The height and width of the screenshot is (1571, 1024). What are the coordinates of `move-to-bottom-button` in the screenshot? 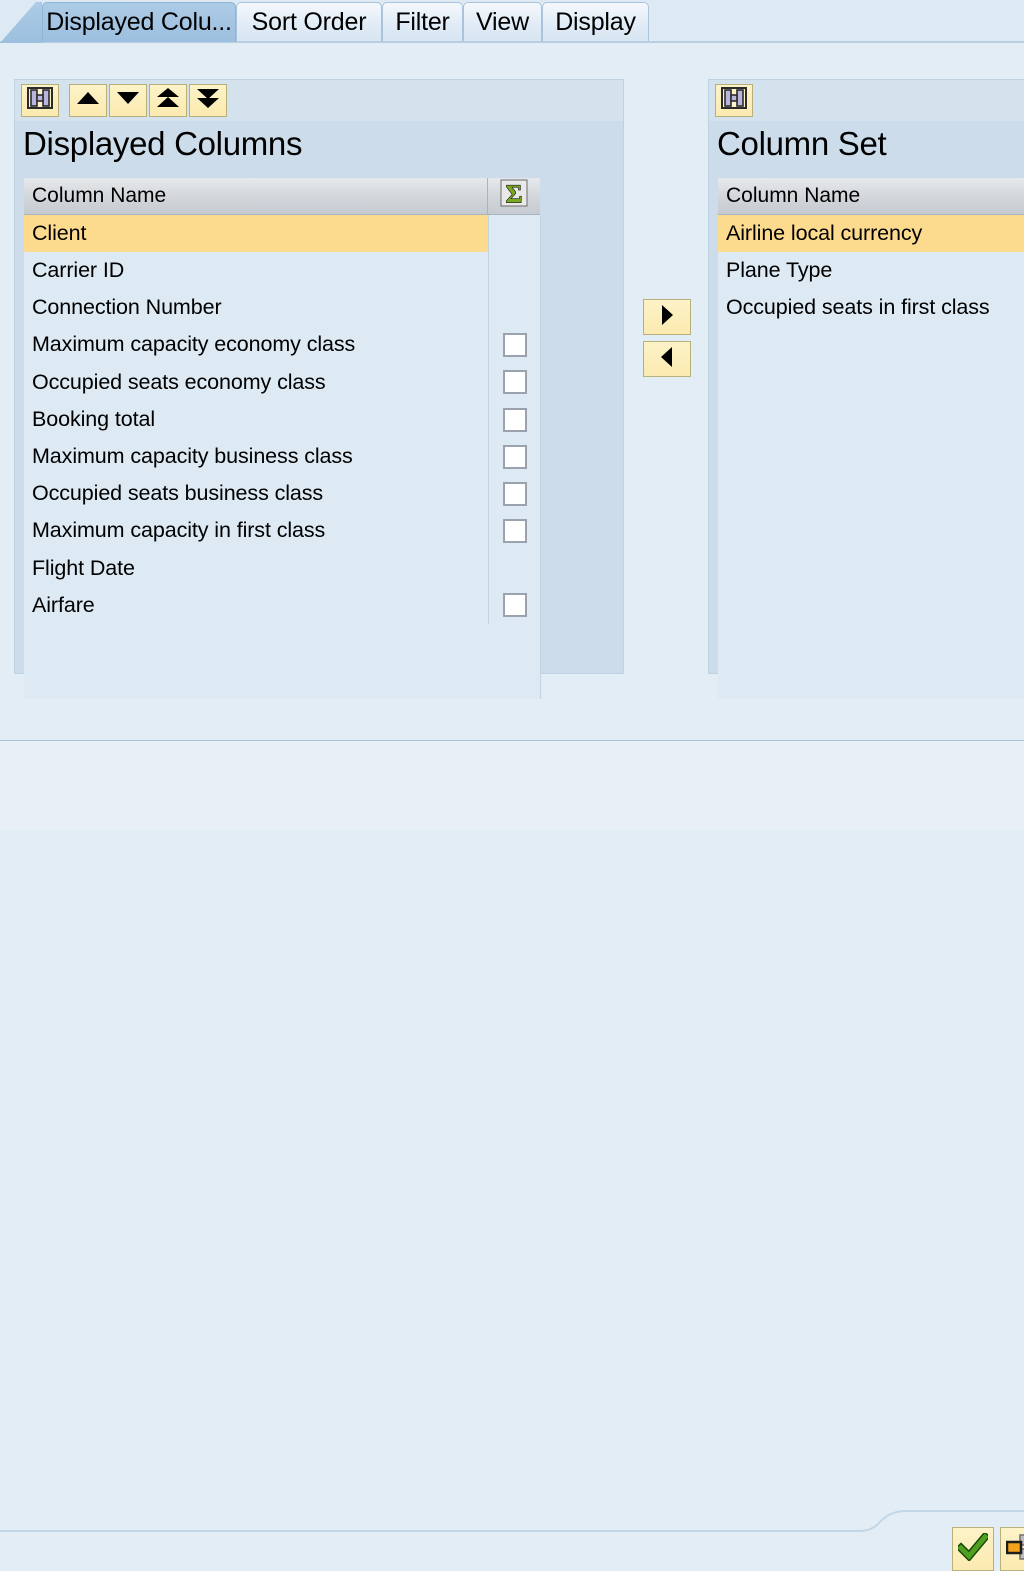 It's located at (208, 100).